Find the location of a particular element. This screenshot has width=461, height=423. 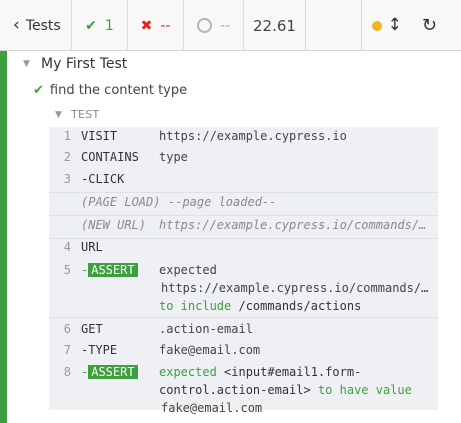

failed-count: ✖ -- is located at coordinates (156, 25).